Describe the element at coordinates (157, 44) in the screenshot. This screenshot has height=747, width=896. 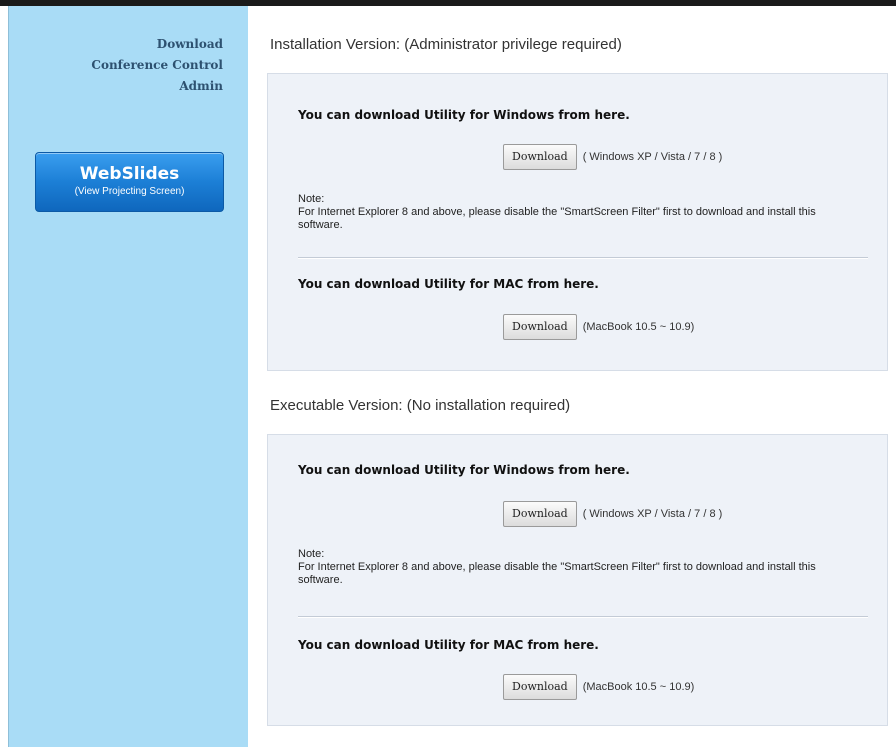
I see `nav-download: Download` at that location.